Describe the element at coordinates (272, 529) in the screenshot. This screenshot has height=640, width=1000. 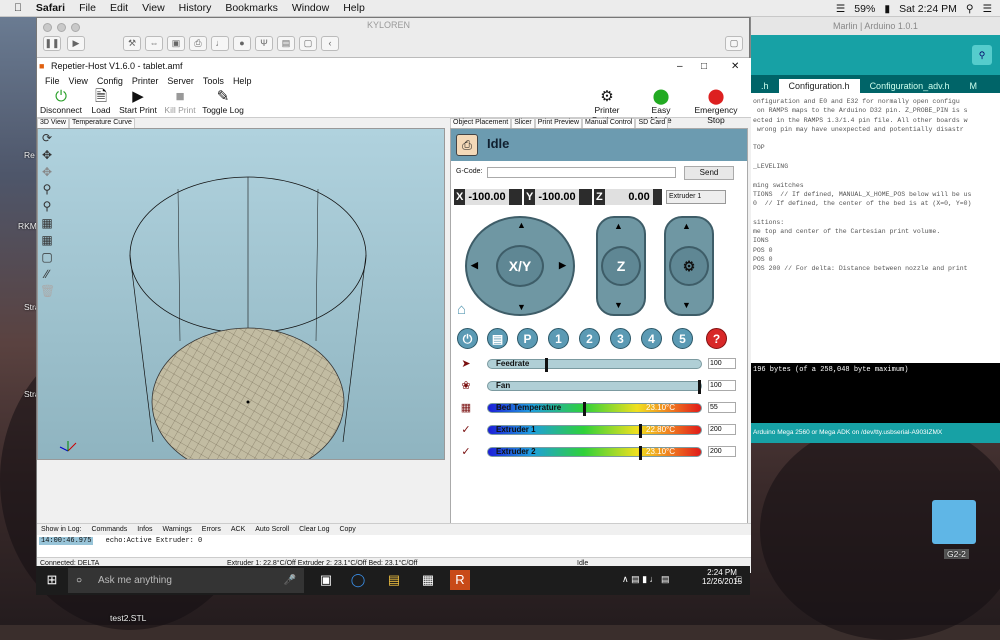
I see `log-autoscroll-toggle: Auto Scroll` at that location.